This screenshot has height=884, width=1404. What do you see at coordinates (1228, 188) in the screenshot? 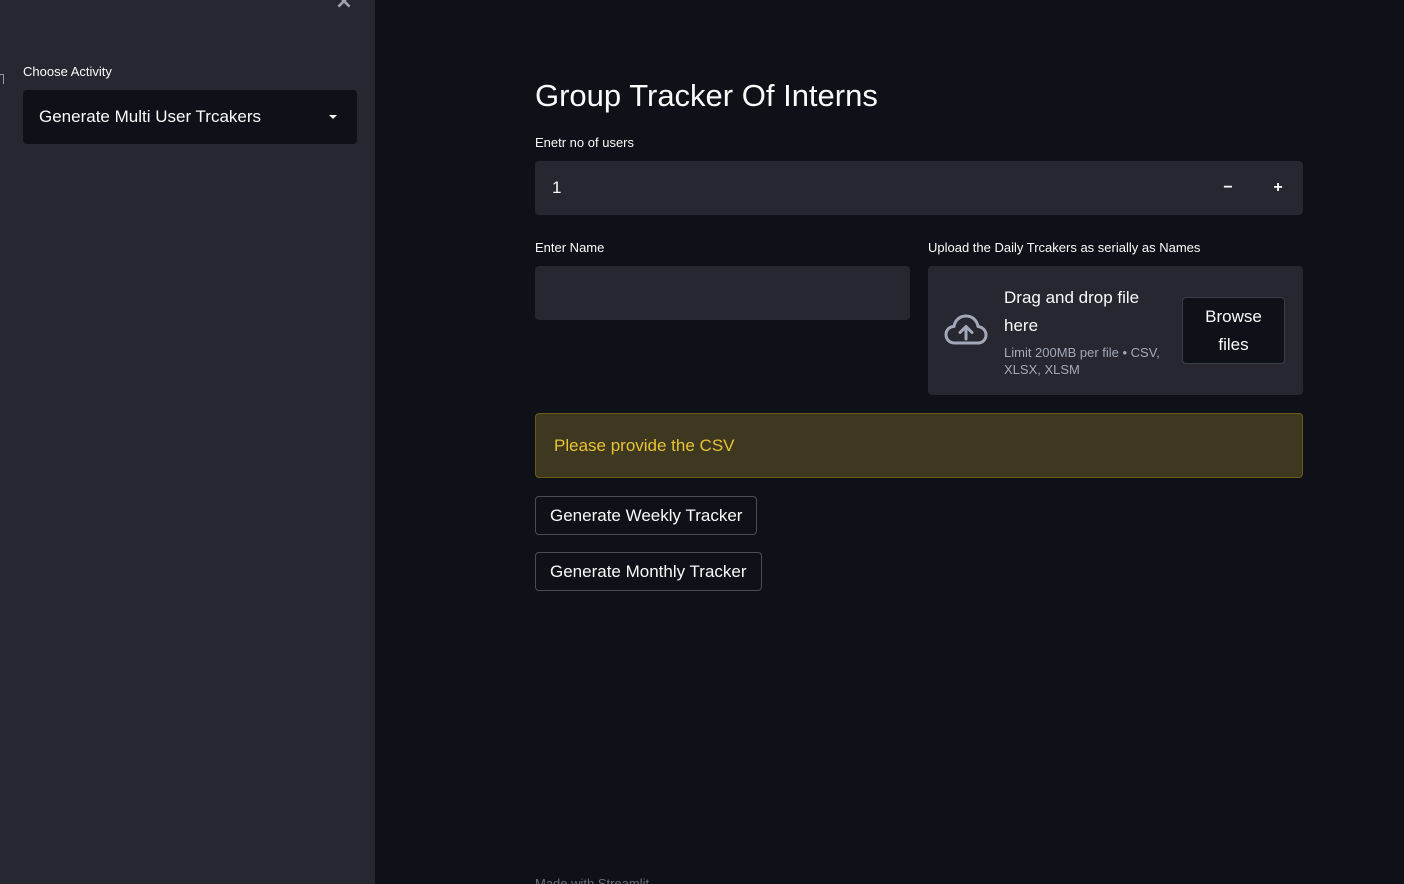
I see `decrement-button: −` at bounding box center [1228, 188].